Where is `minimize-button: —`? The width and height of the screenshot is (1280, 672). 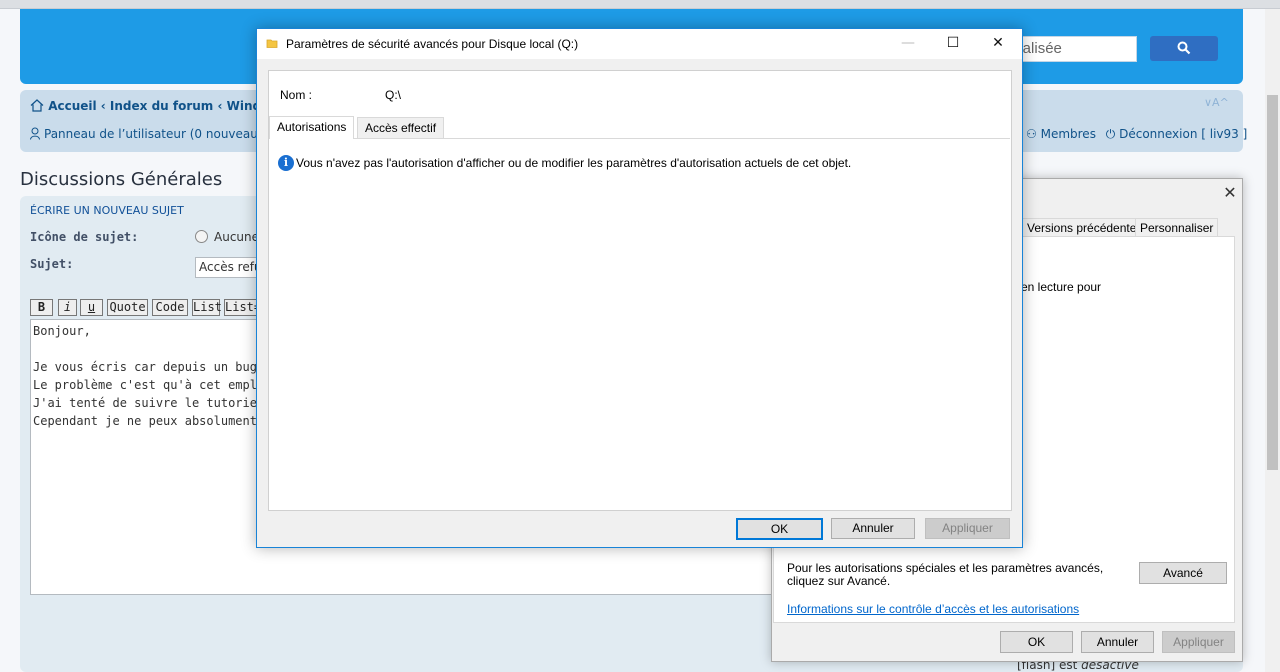
minimize-button: — is located at coordinates (908, 43).